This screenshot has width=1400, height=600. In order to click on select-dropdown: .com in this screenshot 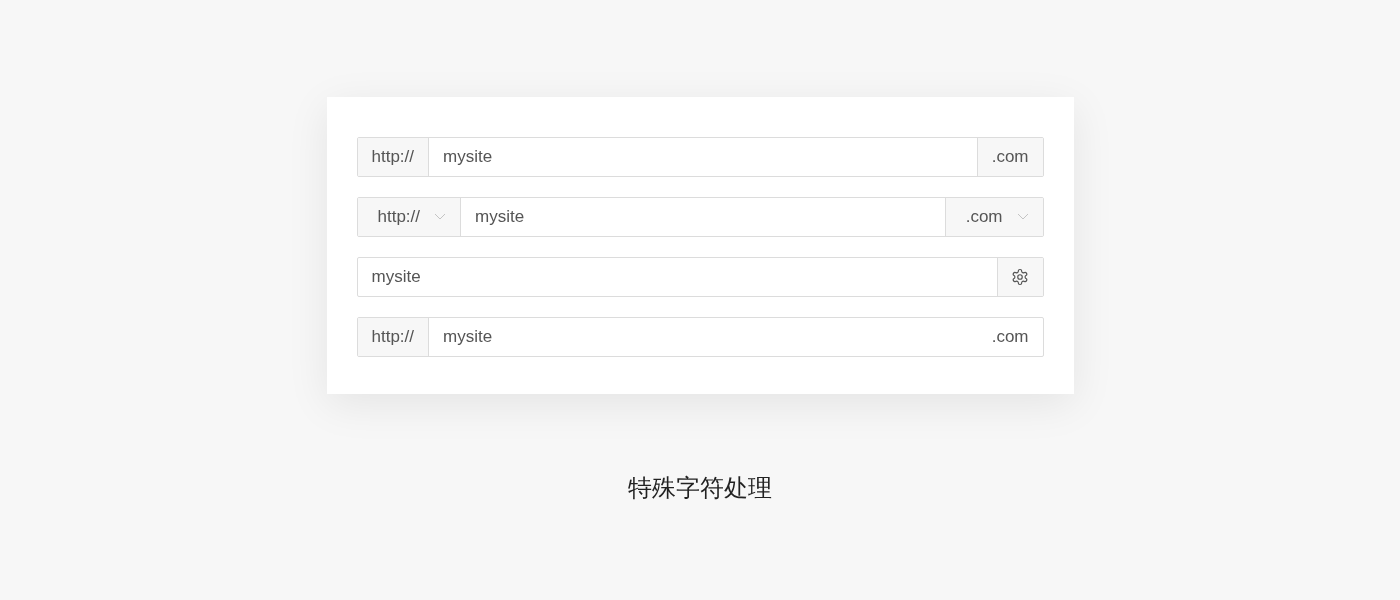, I will do `click(993, 217)`.